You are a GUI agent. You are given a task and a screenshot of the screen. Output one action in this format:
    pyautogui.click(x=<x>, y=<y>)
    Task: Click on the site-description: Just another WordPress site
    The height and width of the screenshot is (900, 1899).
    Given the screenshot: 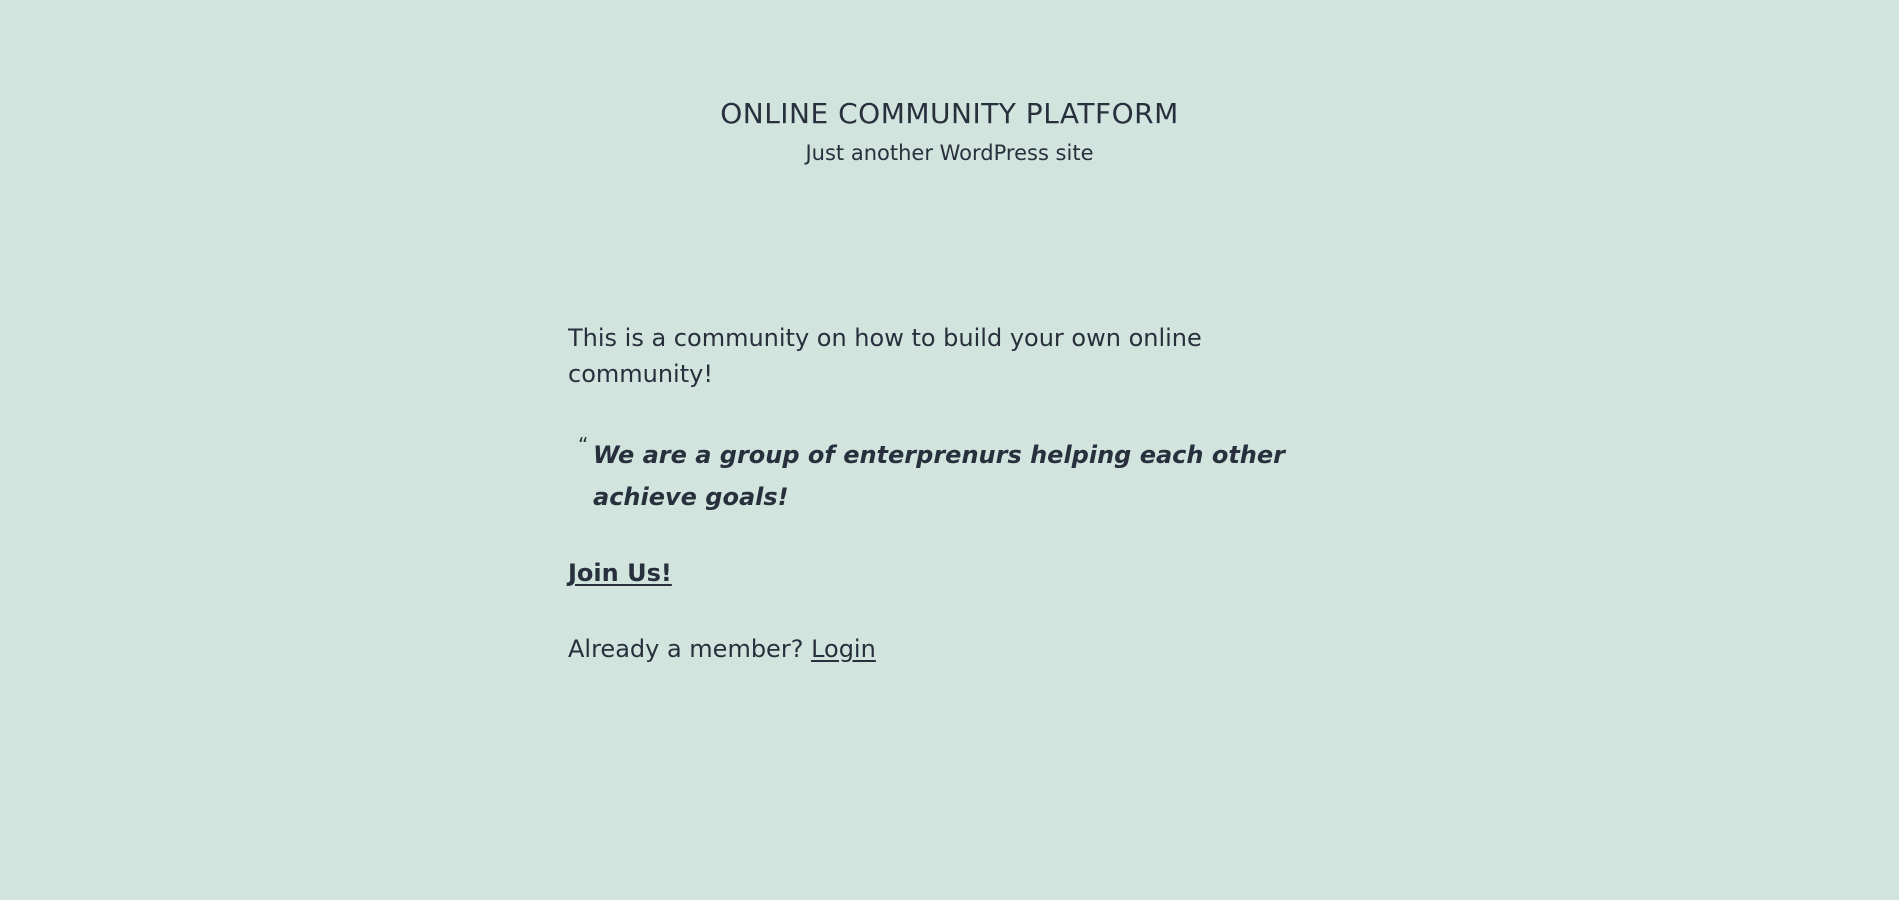 What is the action you would take?
    pyautogui.click(x=949, y=153)
    